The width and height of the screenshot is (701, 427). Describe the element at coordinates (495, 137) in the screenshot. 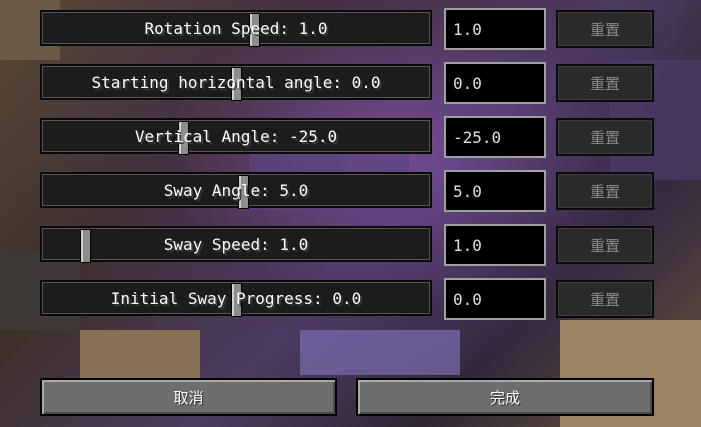

I see `value-input: -25.0` at that location.